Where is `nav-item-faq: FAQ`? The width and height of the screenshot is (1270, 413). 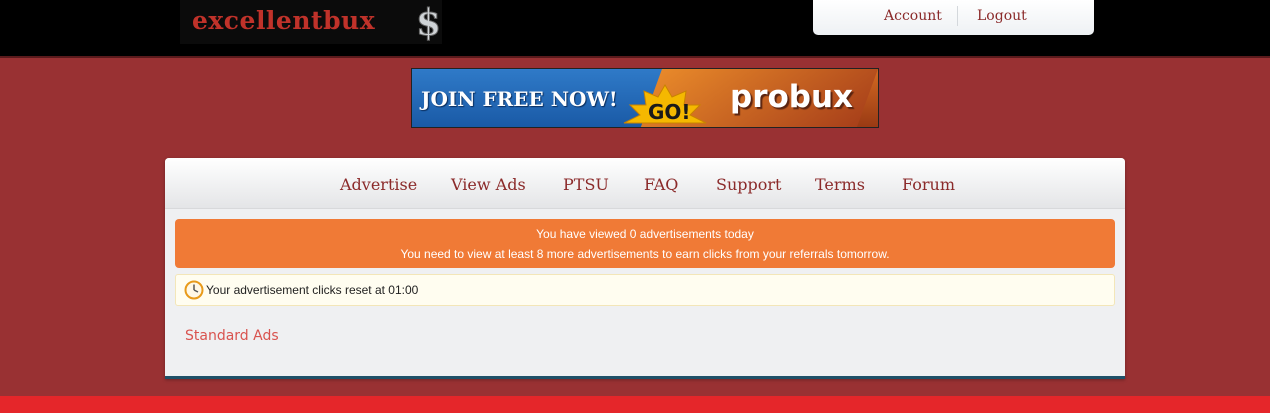
nav-item-faq: FAQ is located at coordinates (661, 184).